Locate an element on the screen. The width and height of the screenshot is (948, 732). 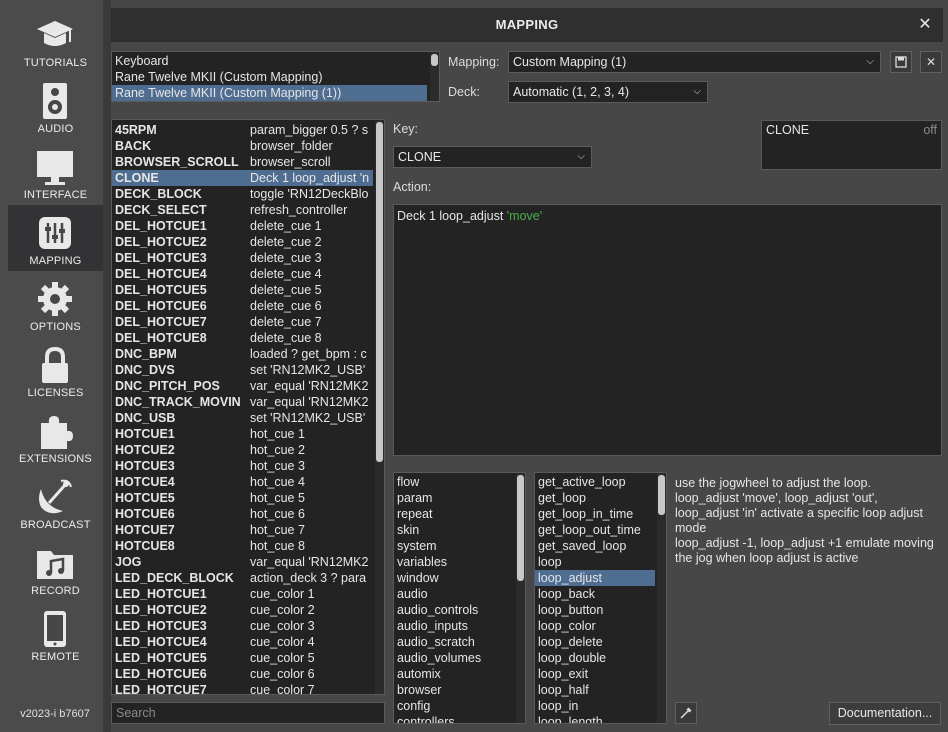
controller-list-item: Rane Twelve MKII (Custom Mapping) is located at coordinates (269, 77).